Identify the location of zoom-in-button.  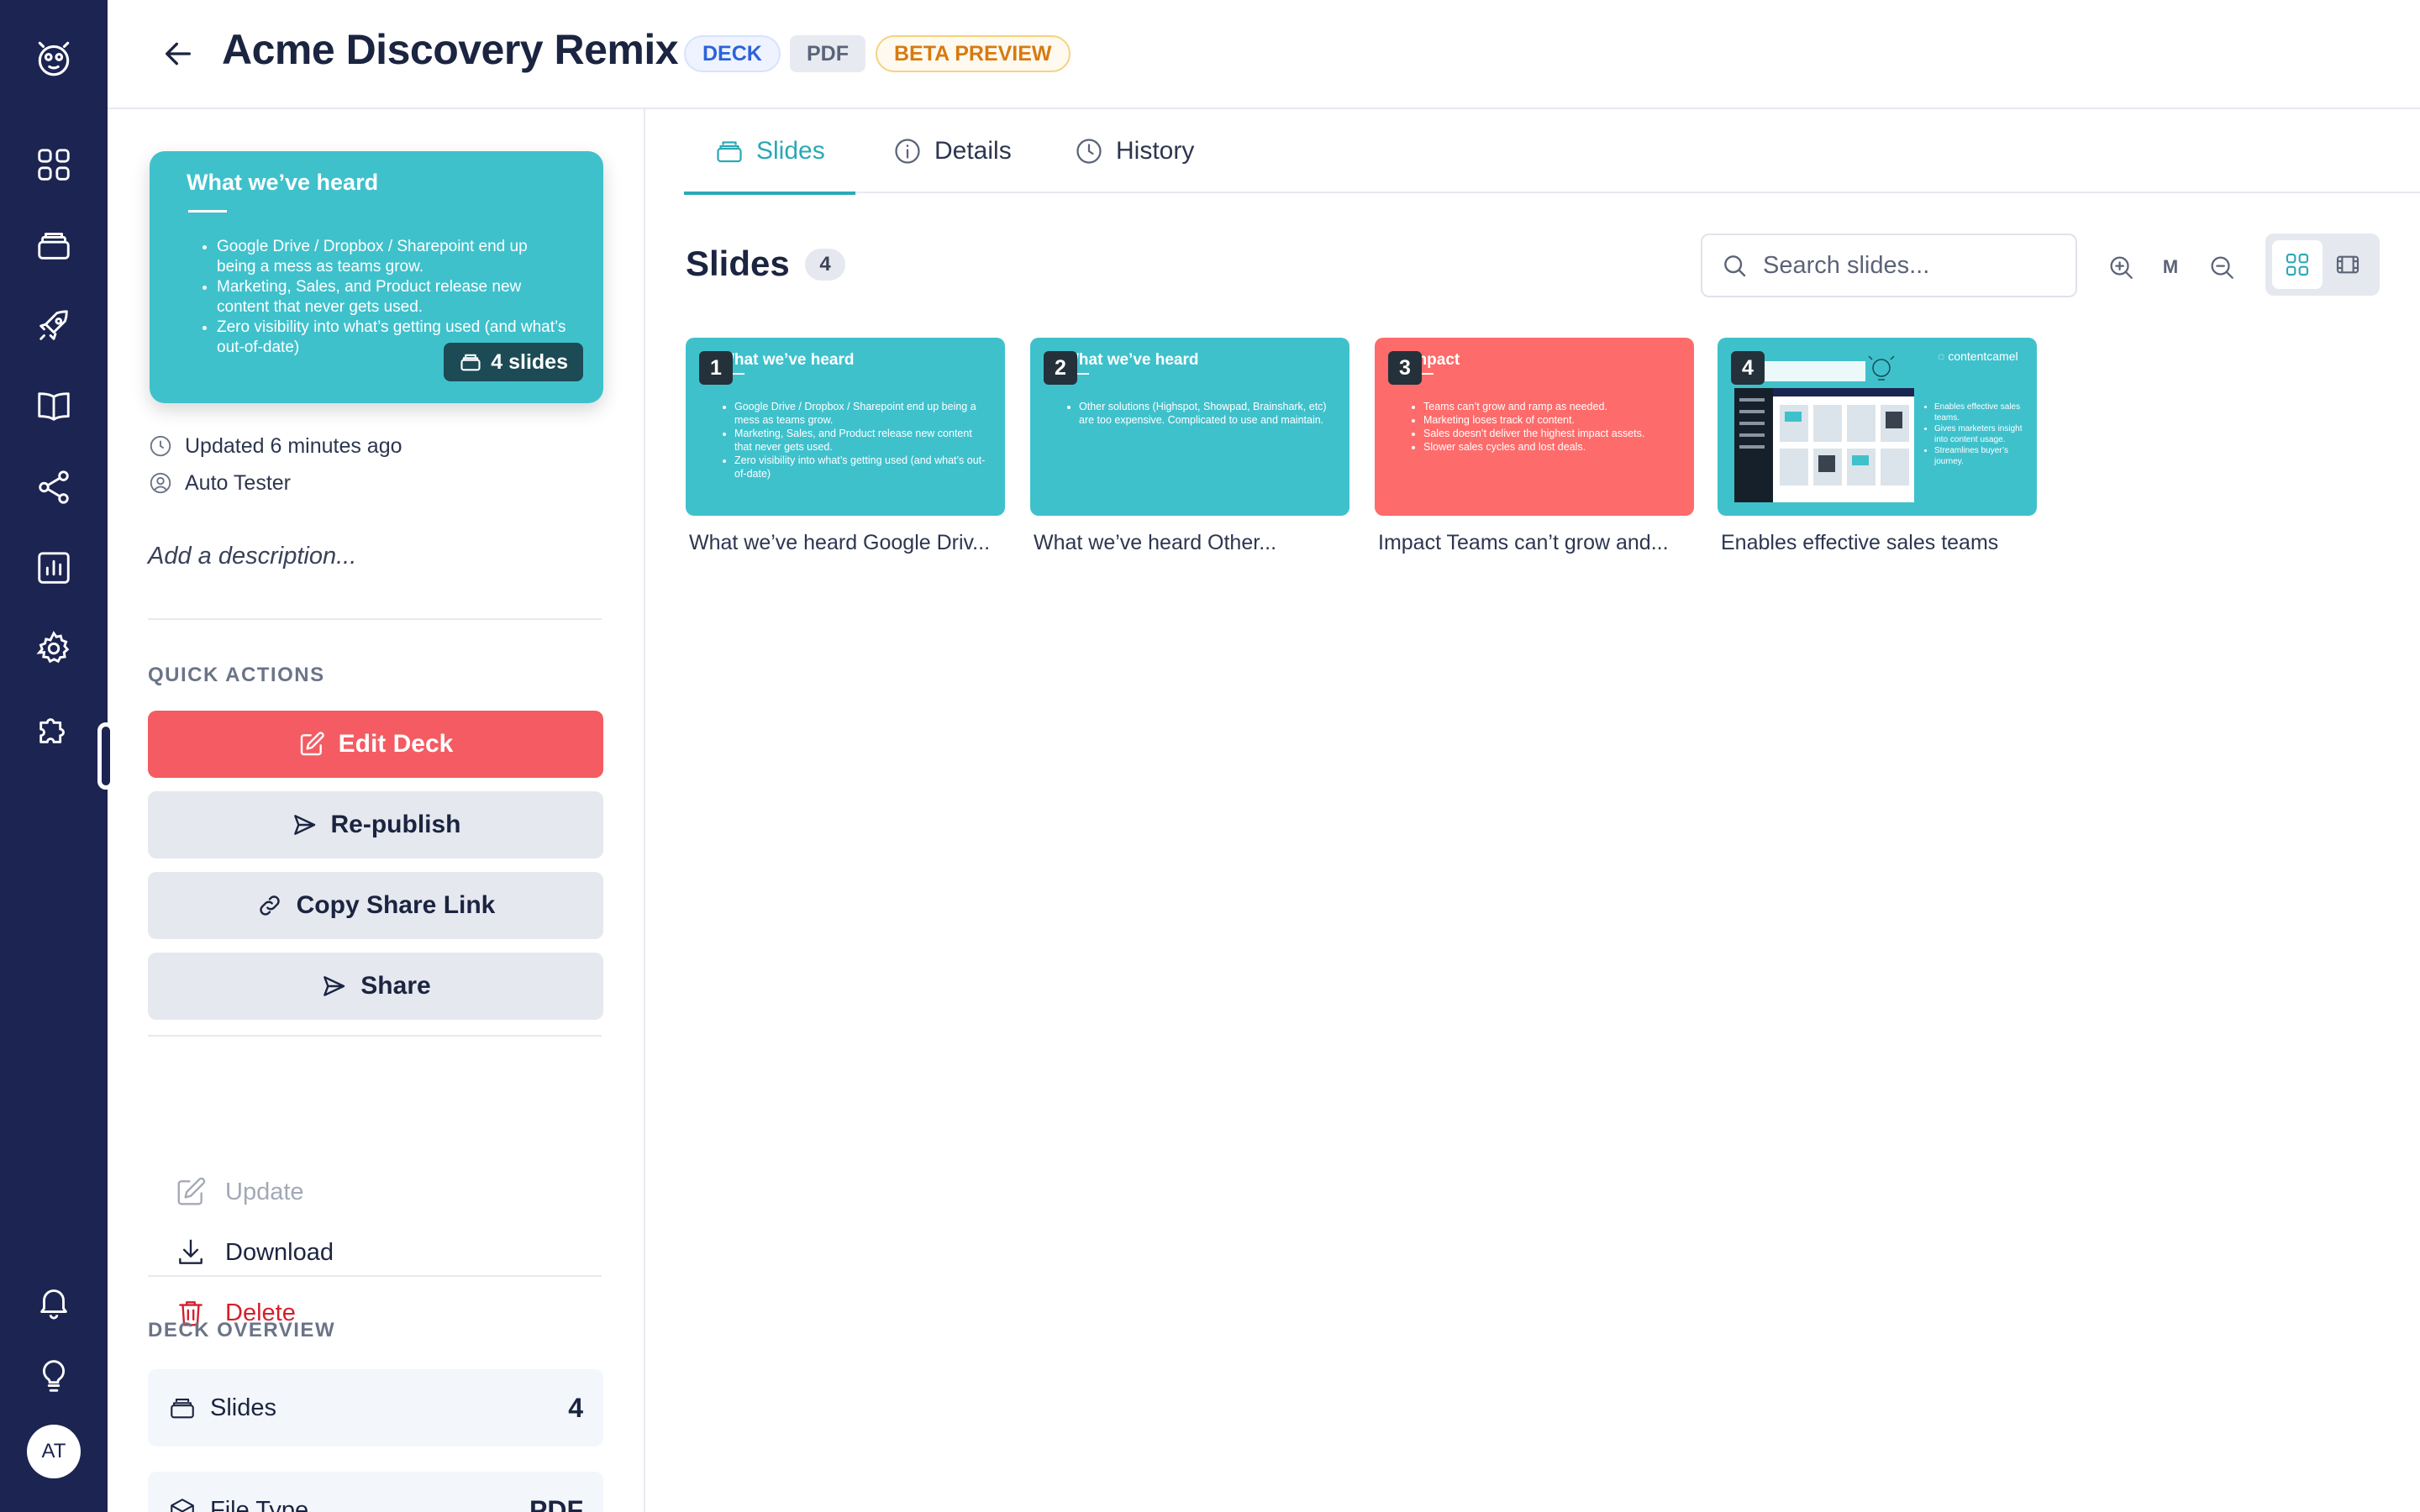
(2120, 267).